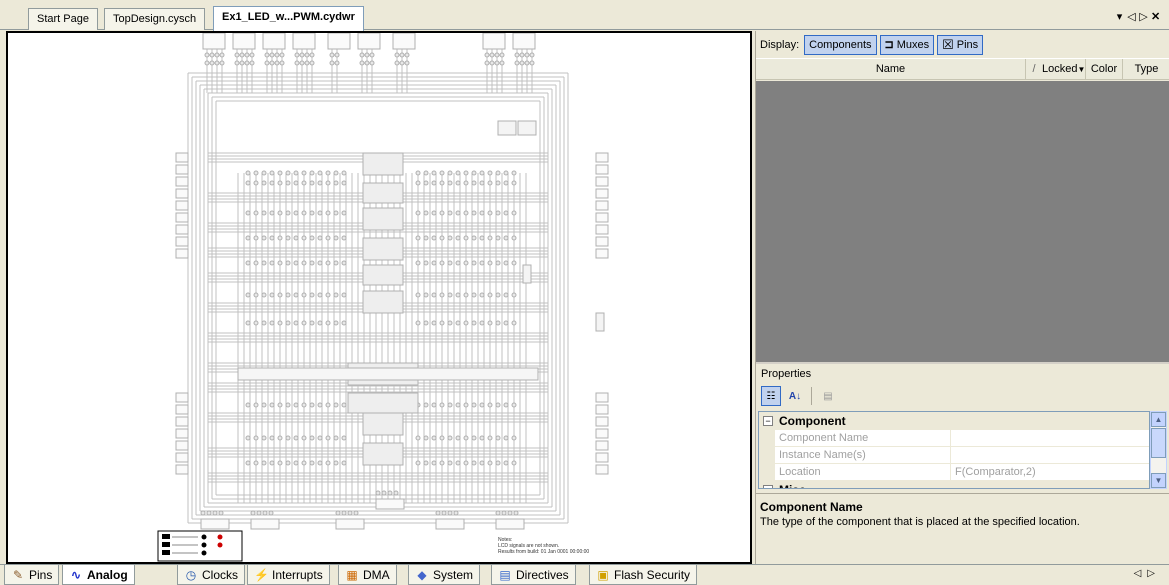  What do you see at coordinates (962, 372) in the screenshot?
I see `properties-title: Properties` at bounding box center [962, 372].